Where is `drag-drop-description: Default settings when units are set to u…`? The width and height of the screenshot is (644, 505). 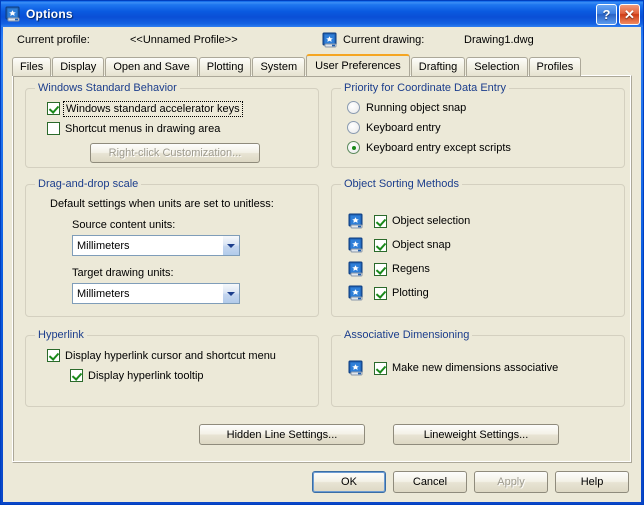
drag-drop-description: Default settings when units are set to u… is located at coordinates (162, 204).